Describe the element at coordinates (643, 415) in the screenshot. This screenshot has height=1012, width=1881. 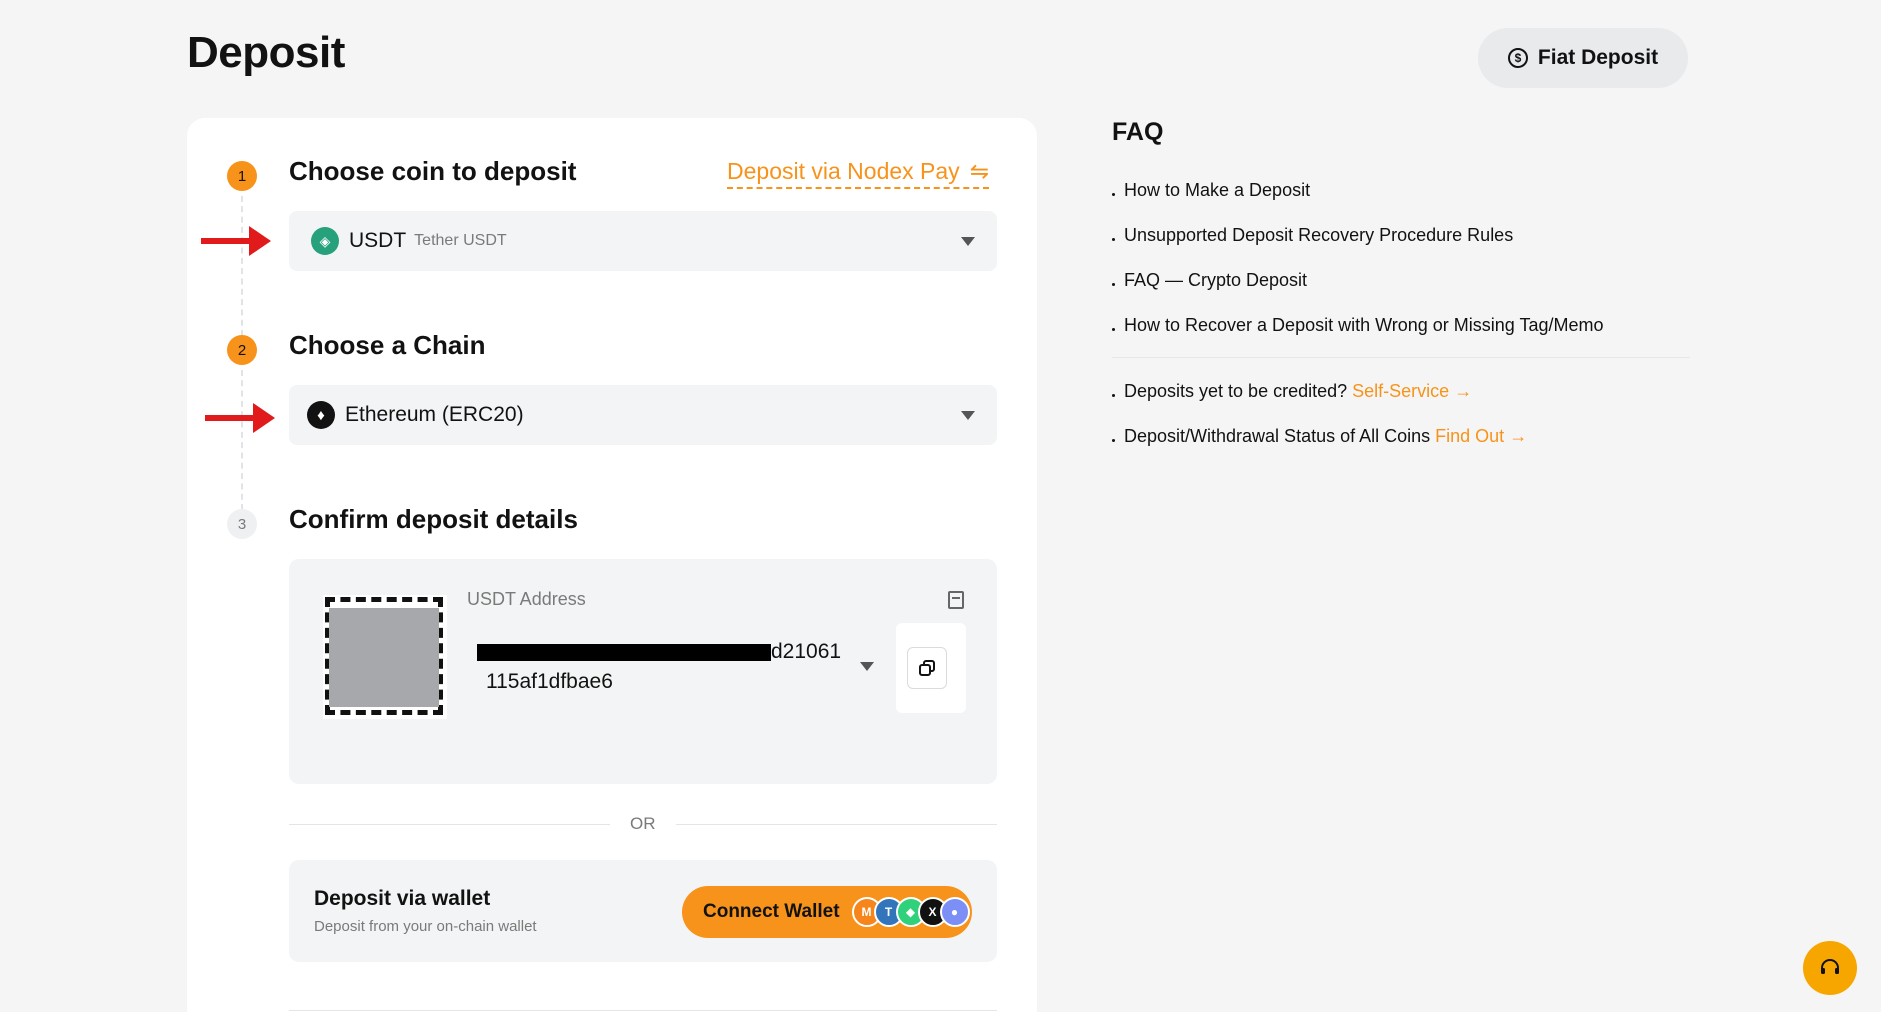
I see `chain-select: ♦ Ethereum (ERC20)` at that location.